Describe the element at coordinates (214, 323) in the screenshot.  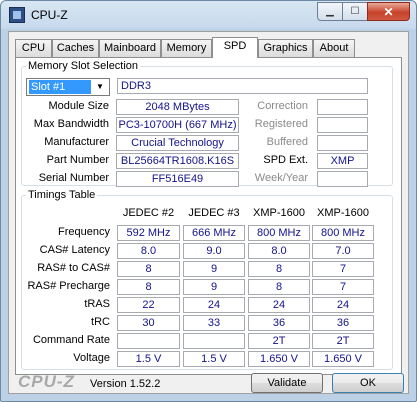
I see `timing-cell: 33` at that location.